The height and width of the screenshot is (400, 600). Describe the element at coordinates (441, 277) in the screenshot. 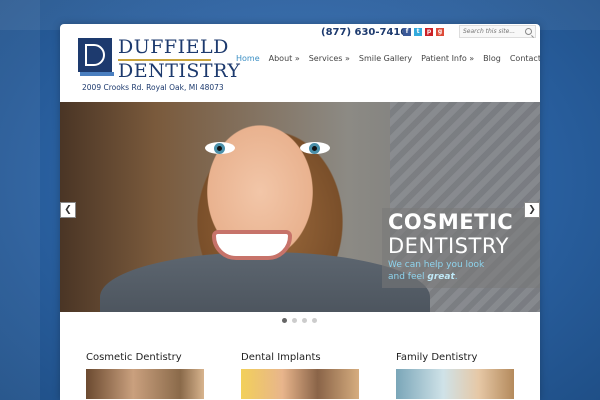

I see `hero-tagline-emphasis: great` at that location.